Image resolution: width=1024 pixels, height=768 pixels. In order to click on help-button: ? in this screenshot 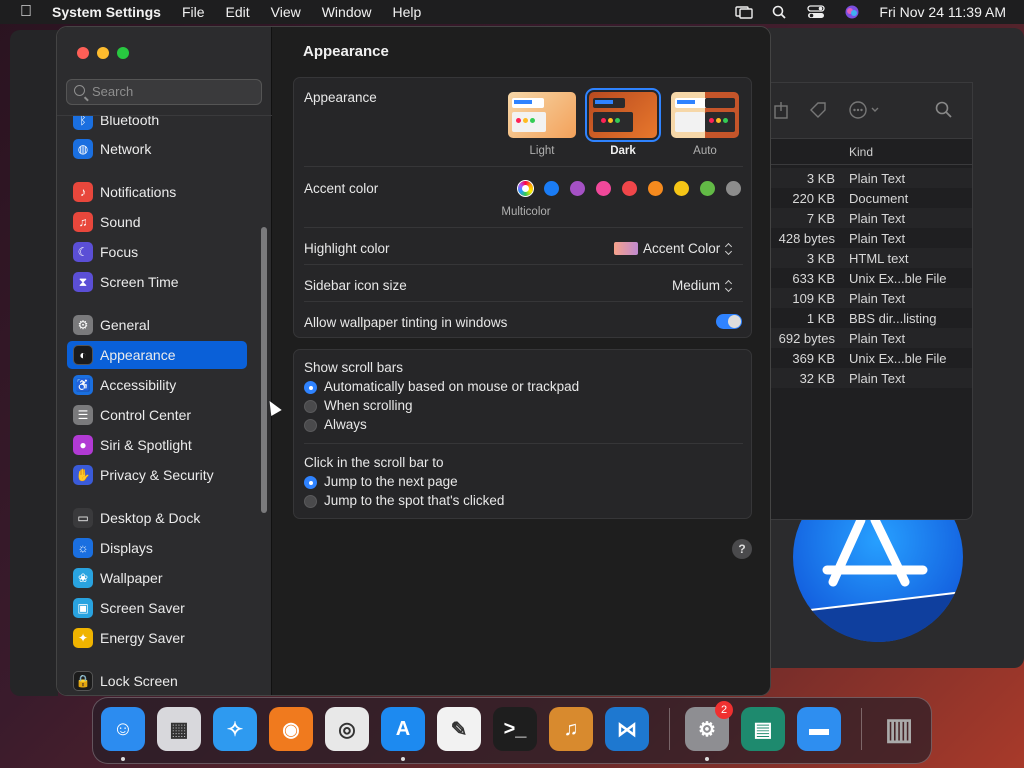, I will do `click(742, 549)`.